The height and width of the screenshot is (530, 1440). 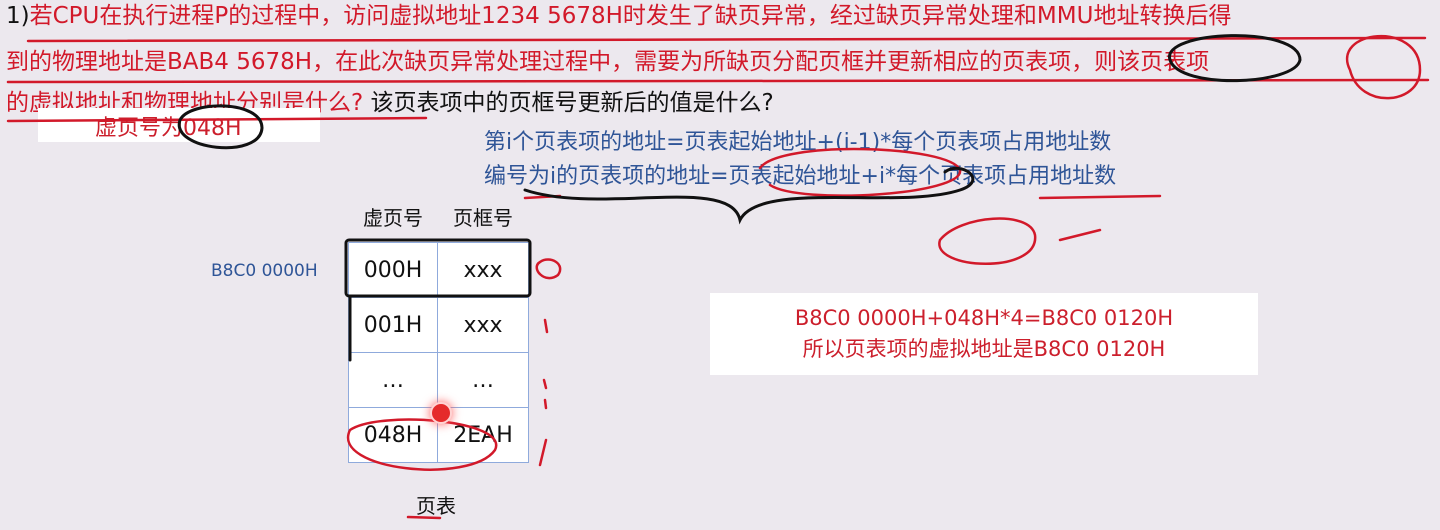 What do you see at coordinates (798, 142) in the screenshot?
I see `formula-1: 第i个页表项的地址=页表起始地址+(i-1)*每个页表项占用地址数` at bounding box center [798, 142].